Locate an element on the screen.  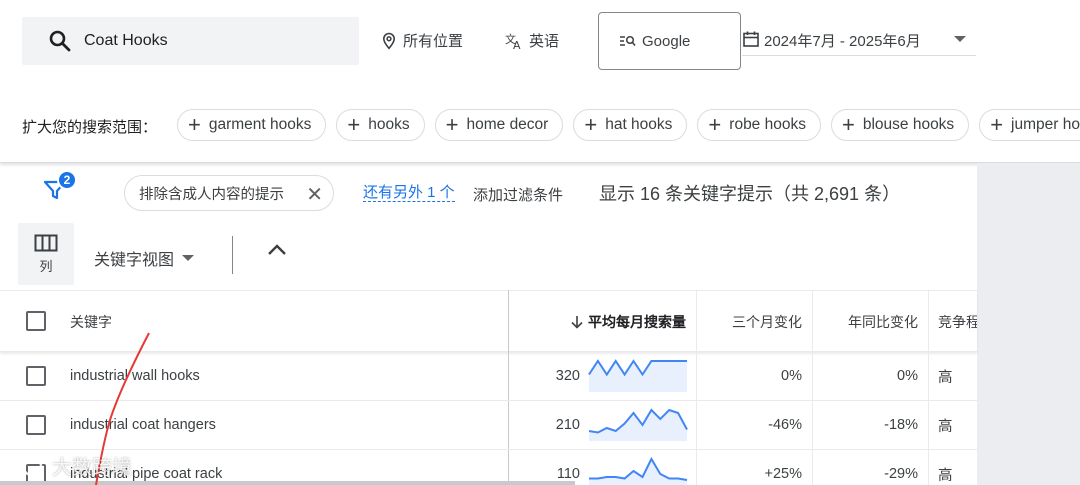
table-row: industrial coat hangers 210 -46% -18% 高 is located at coordinates (488, 425).